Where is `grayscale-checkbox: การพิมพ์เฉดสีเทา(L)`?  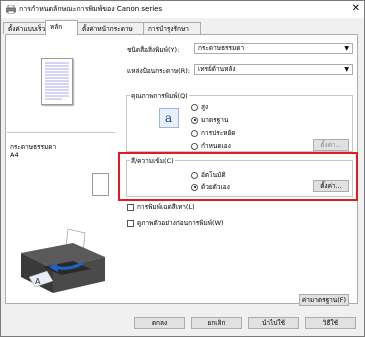 grayscale-checkbox: การพิมพ์เฉดสีเทา(L) is located at coordinates (161, 207).